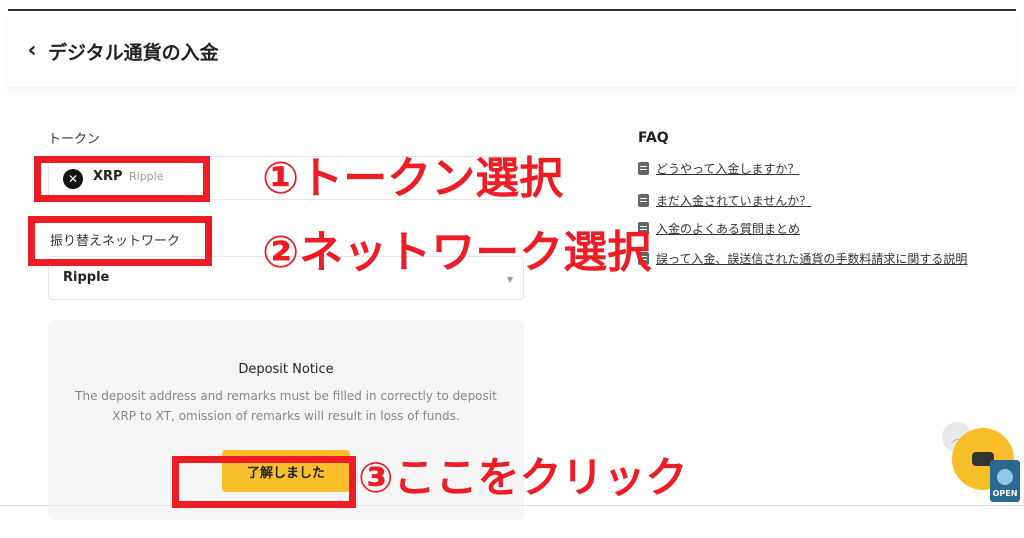  I want to click on faq-item: どうやって入金しますか？, so click(718, 168).